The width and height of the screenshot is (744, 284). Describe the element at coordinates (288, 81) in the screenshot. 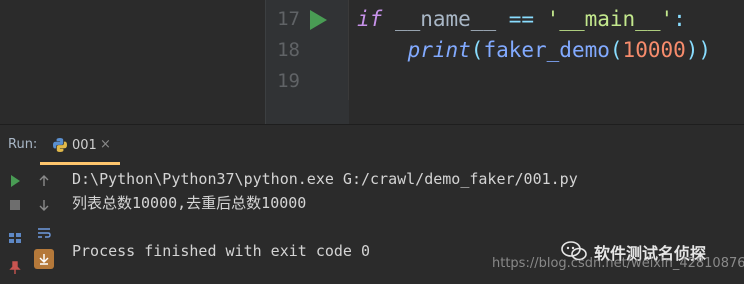

I see `line-number: 19` at that location.